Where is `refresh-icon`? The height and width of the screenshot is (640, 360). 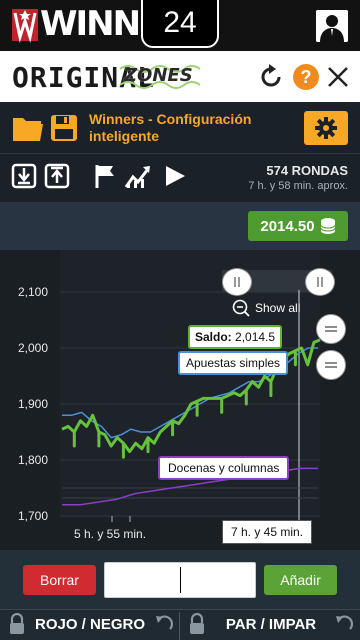 refresh-icon is located at coordinates (271, 75).